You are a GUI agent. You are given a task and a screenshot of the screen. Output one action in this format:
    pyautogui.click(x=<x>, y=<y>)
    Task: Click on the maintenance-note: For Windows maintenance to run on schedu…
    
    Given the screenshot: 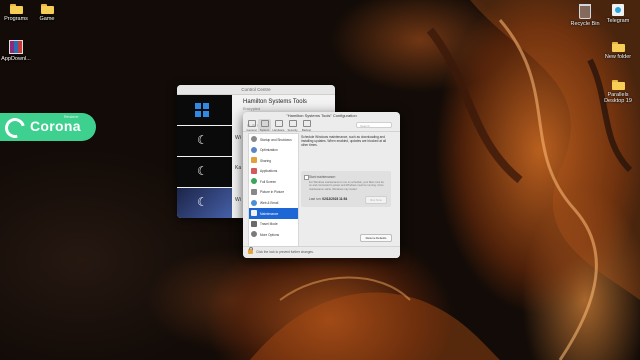 What is the action you would take?
    pyautogui.click(x=346, y=186)
    